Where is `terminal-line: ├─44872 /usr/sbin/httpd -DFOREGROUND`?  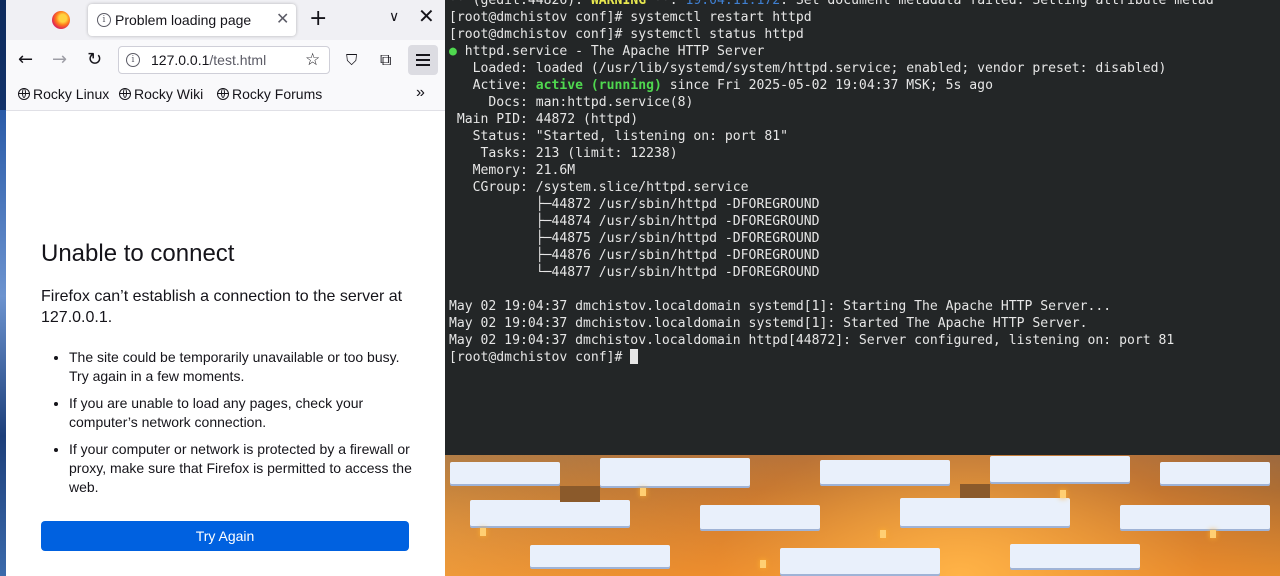 terminal-line: ├─44872 /usr/sbin/httpd -DFOREGROUND is located at coordinates (634, 204).